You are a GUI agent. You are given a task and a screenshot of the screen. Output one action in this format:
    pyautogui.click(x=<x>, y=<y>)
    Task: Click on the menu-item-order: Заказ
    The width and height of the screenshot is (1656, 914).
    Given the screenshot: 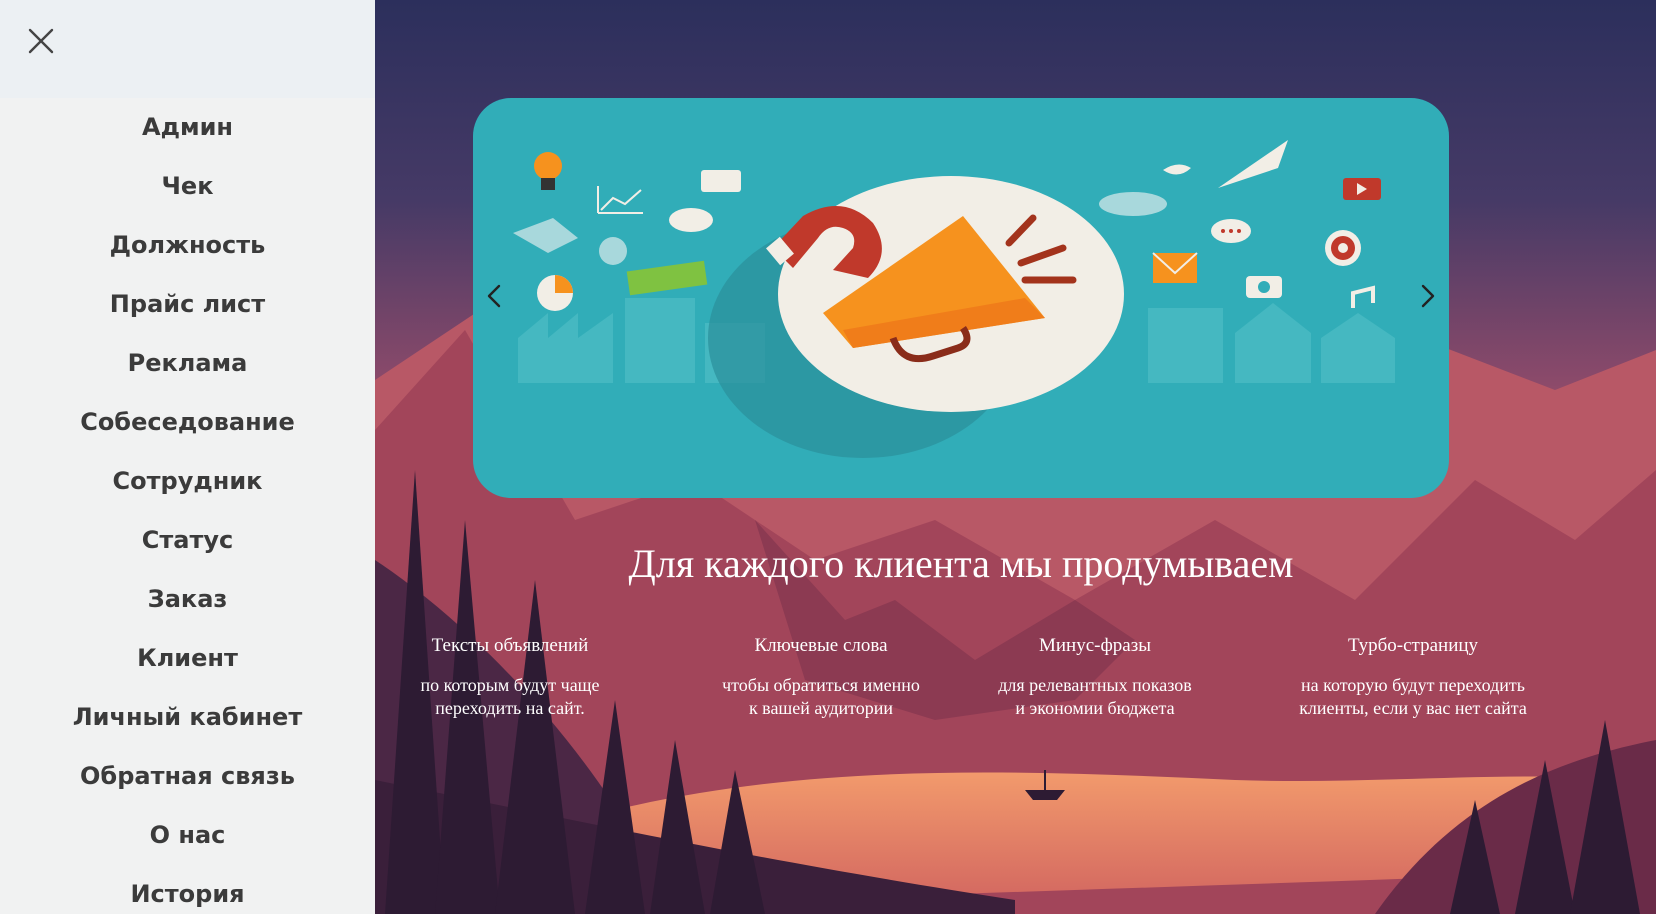 What is the action you would take?
    pyautogui.click(x=187, y=599)
    